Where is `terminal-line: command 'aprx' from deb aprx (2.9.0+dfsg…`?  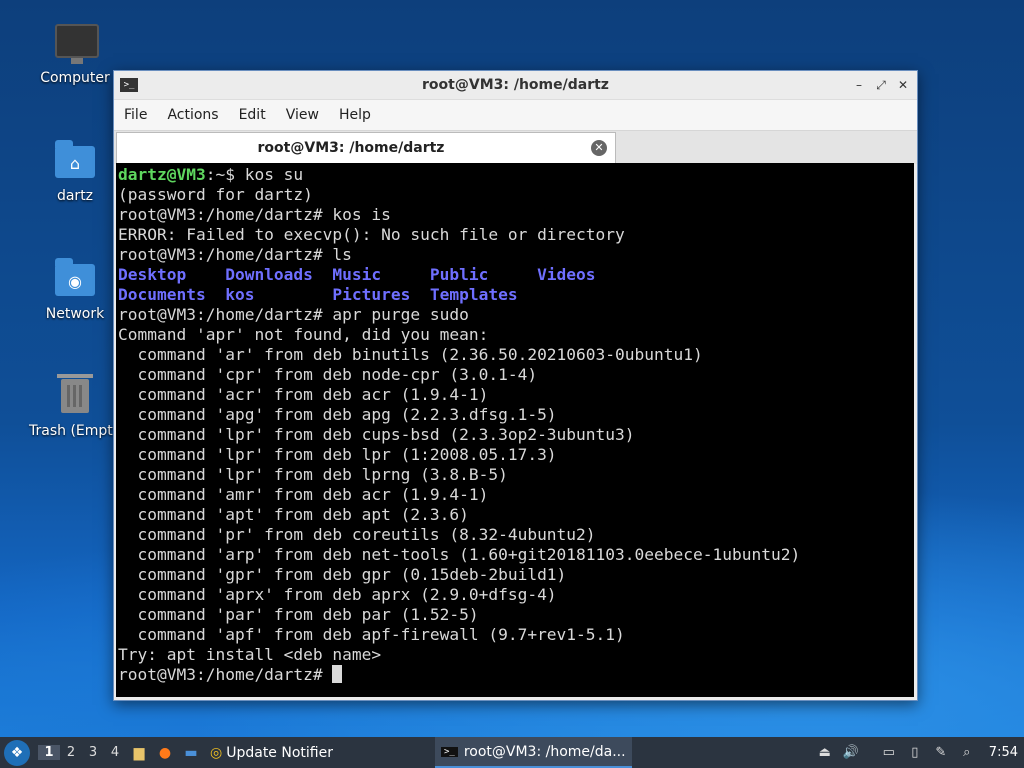
terminal-line: command 'aprx' from deb aprx (2.9.0+dfsg… is located at coordinates (515, 595).